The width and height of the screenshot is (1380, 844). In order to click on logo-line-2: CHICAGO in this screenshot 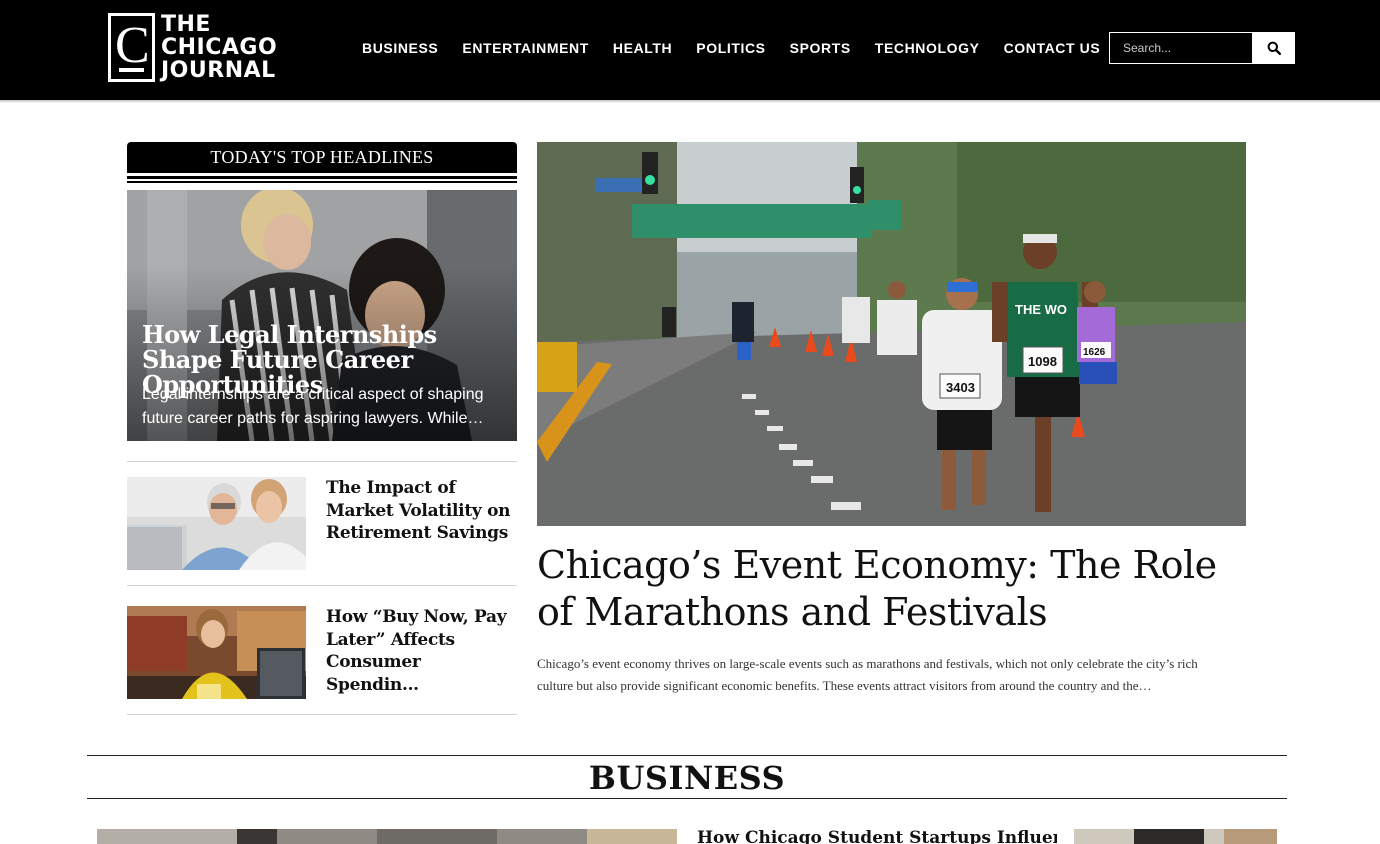, I will do `click(219, 47)`.